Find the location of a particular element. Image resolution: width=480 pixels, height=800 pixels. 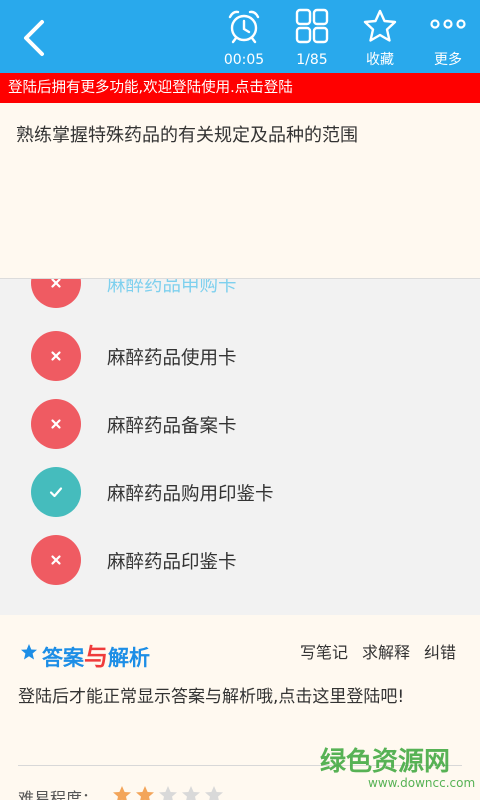

correct-mark is located at coordinates (56, 492).